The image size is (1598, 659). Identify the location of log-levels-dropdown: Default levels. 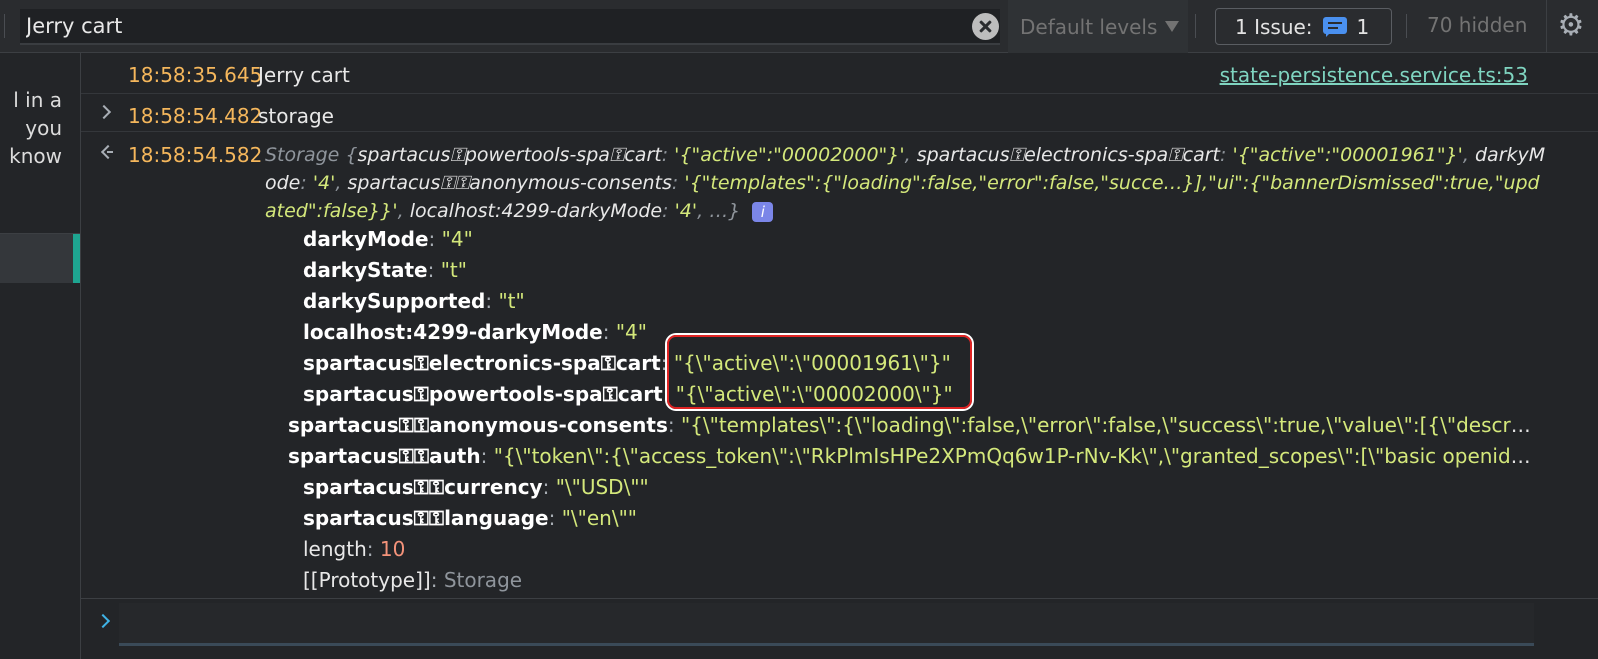
(1098, 26).